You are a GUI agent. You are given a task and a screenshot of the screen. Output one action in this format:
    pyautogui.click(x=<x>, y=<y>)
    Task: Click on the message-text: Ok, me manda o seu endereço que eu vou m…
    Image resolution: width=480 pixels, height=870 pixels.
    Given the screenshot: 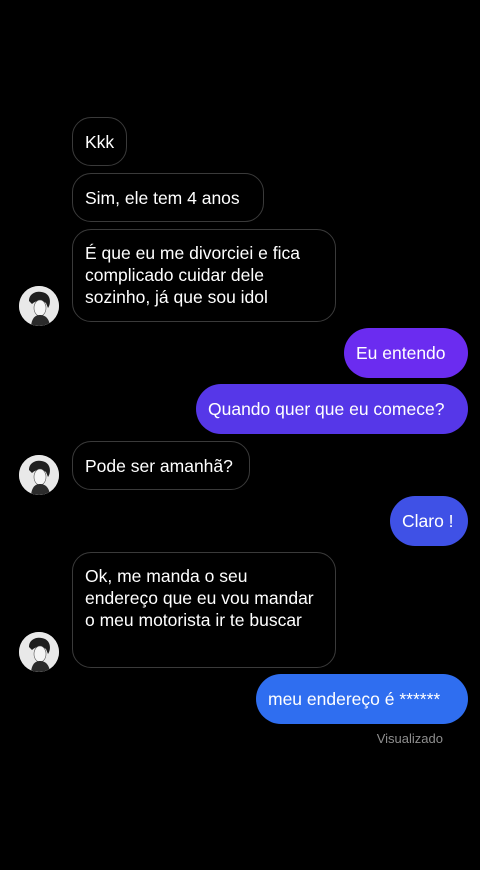 What is the action you would take?
    pyautogui.click(x=199, y=598)
    